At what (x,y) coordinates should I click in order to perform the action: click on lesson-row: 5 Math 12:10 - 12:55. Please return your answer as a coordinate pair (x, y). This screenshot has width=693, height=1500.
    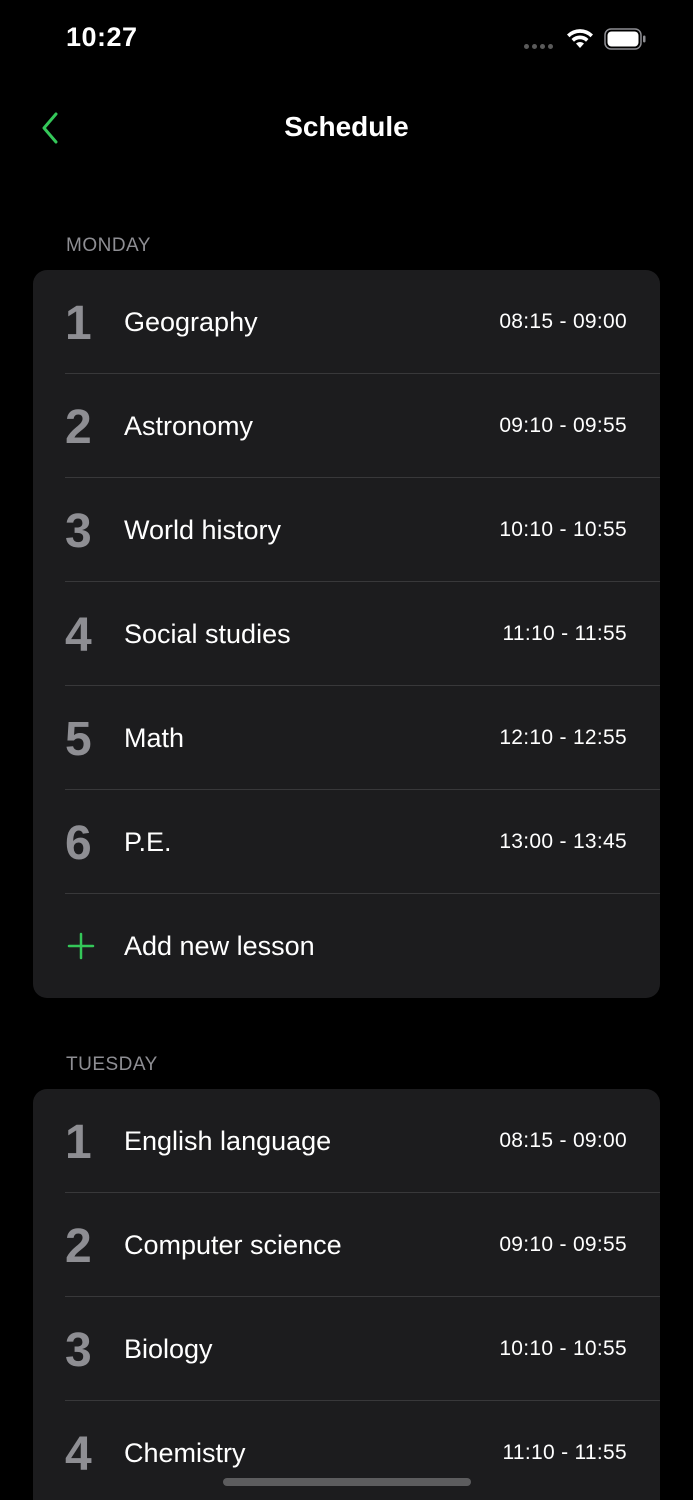
    Looking at the image, I should click on (346, 738).